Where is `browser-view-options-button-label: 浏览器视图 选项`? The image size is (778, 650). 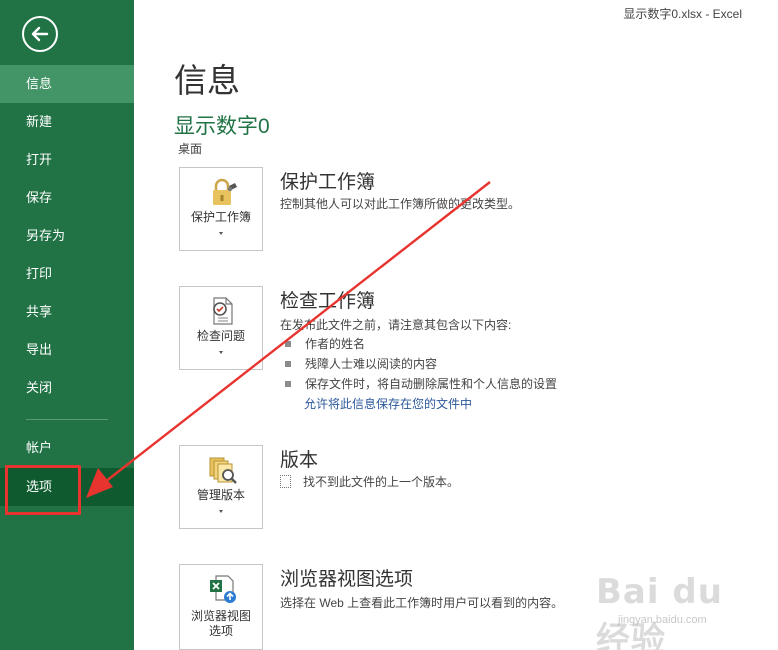 browser-view-options-button-label: 浏览器视图 选项 is located at coordinates (220, 623).